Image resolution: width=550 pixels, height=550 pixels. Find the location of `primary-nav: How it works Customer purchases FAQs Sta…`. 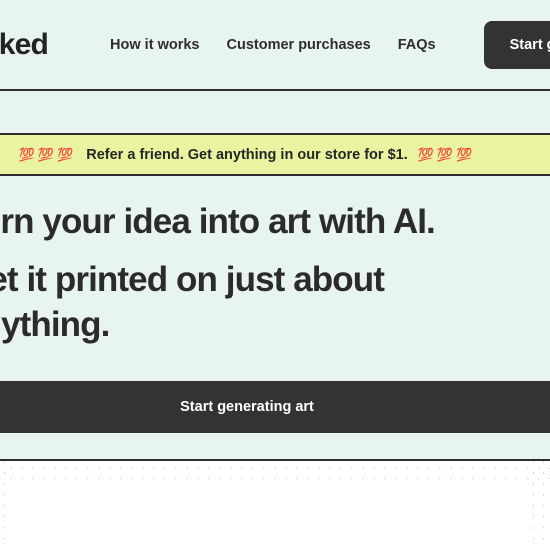

primary-nav: How it works Customer purchases FAQs Sta… is located at coordinates (330, 44).